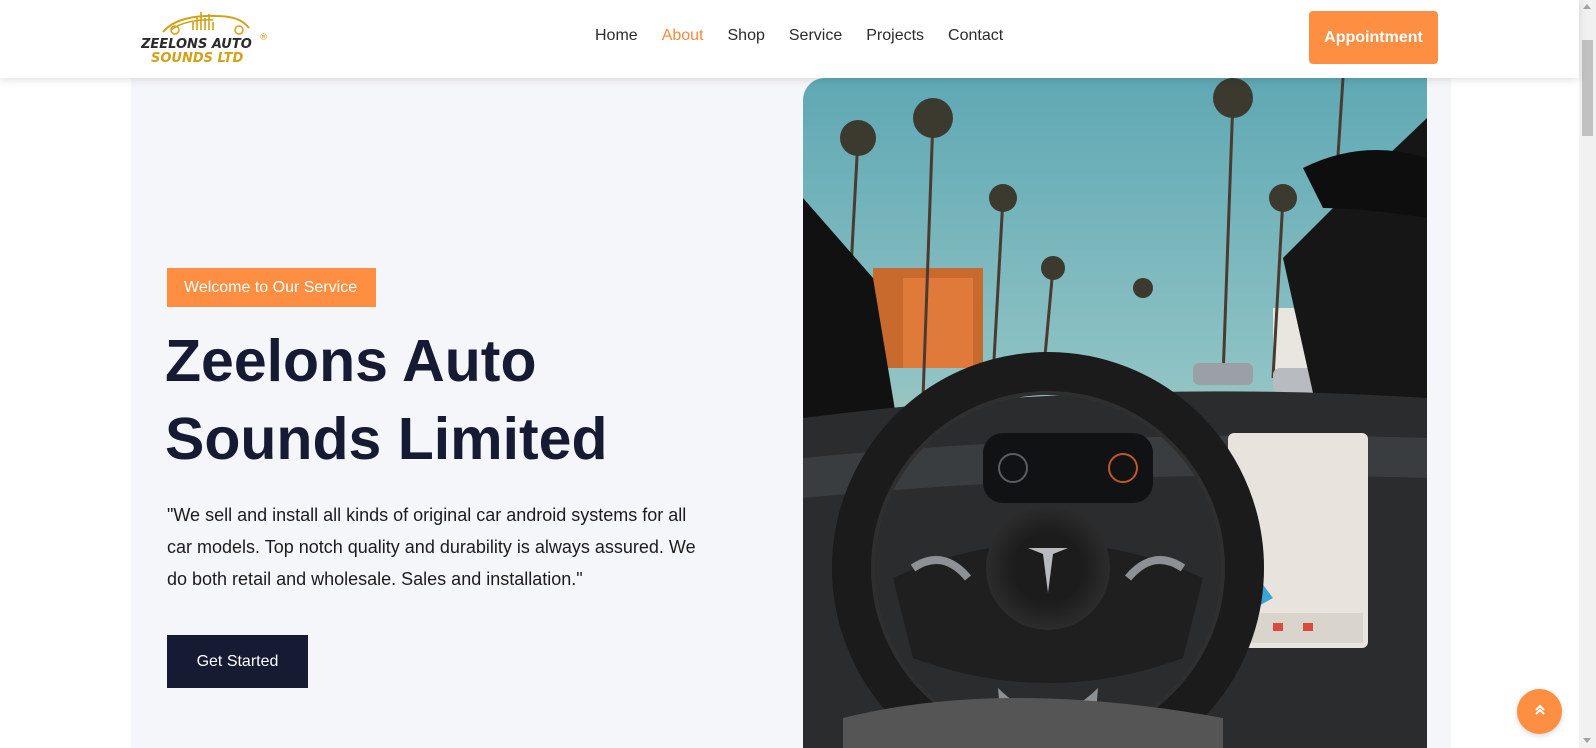  Describe the element at coordinates (197, 58) in the screenshot. I see `logo-text-line2: SOUNDS LTD` at that location.